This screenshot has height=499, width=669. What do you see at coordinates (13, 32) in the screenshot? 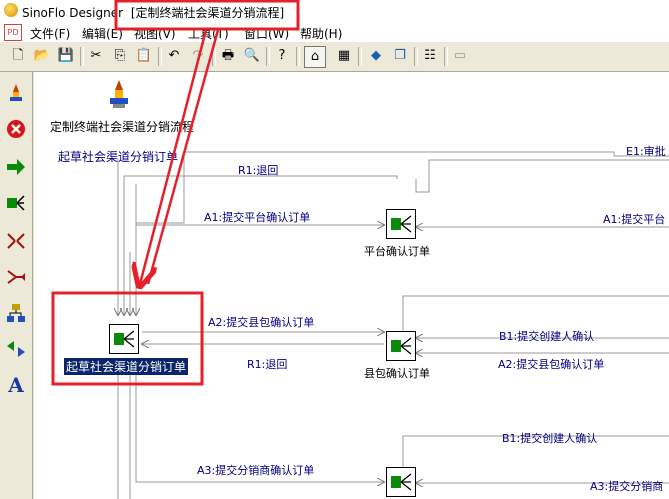
I see `document-menu-icon: PD` at bounding box center [13, 32].